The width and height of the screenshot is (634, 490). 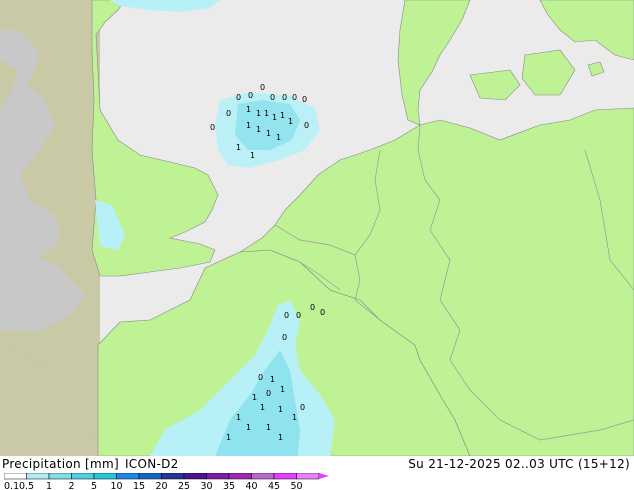 I want to click on precipitation-color-scale: 0.1 0.5 1 2 5 10 15 20 25 30 35 40 45 50, so click(x=166, y=481).